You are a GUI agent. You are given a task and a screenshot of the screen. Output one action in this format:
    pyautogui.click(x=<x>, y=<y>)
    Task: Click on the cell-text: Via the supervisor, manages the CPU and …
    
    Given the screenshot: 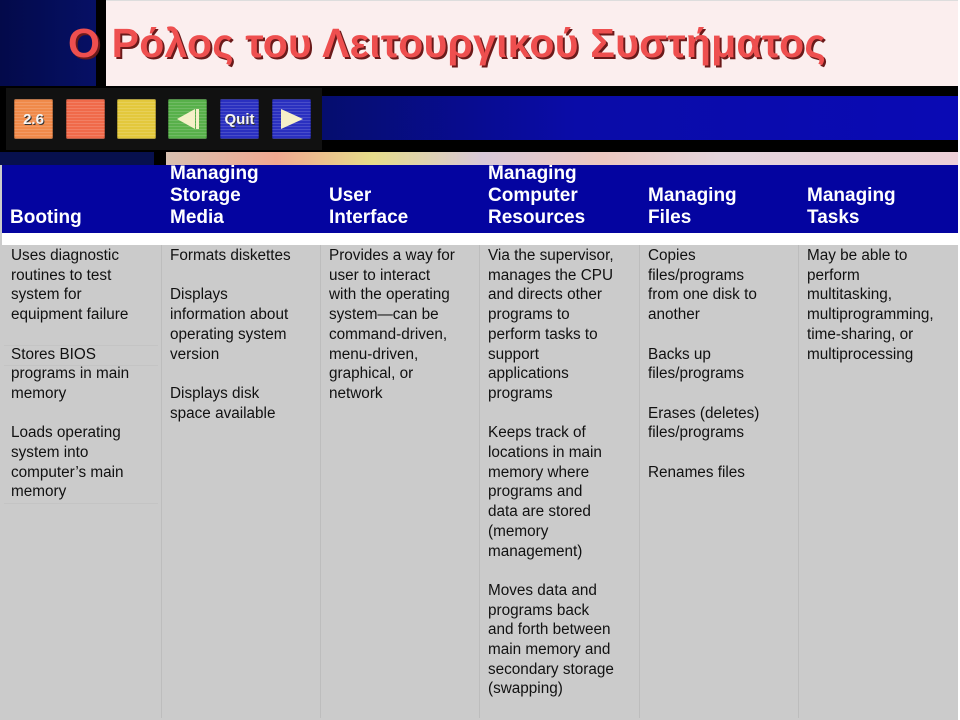 What is the action you would take?
    pyautogui.click(x=551, y=324)
    